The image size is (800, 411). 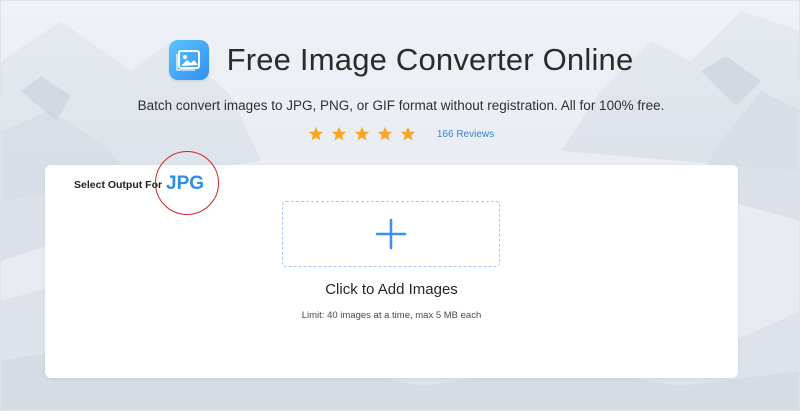 I want to click on output-format-selector: JPG, so click(x=185, y=184).